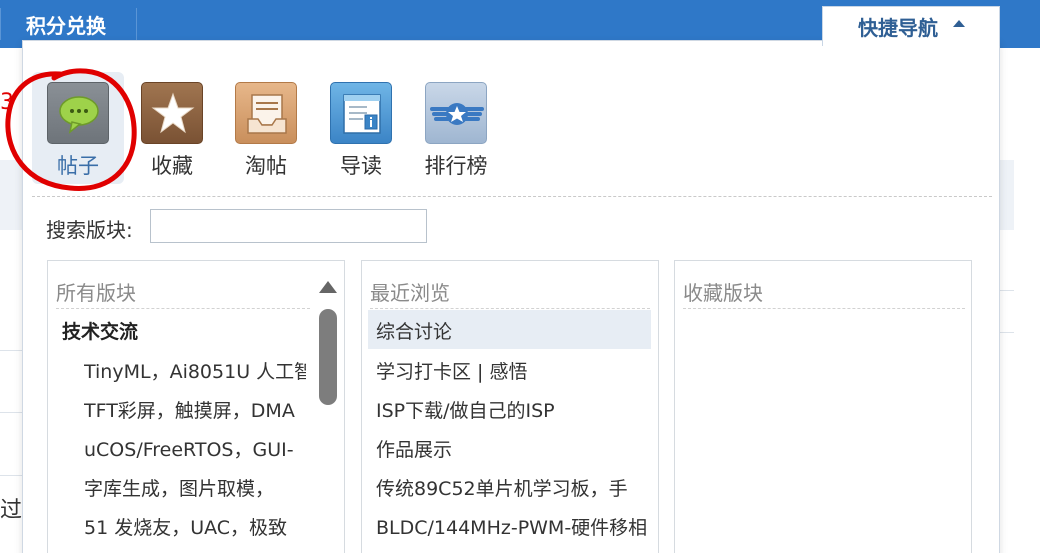 The image size is (1040, 553). I want to click on all-forums-scrollbar, so click(328, 411).